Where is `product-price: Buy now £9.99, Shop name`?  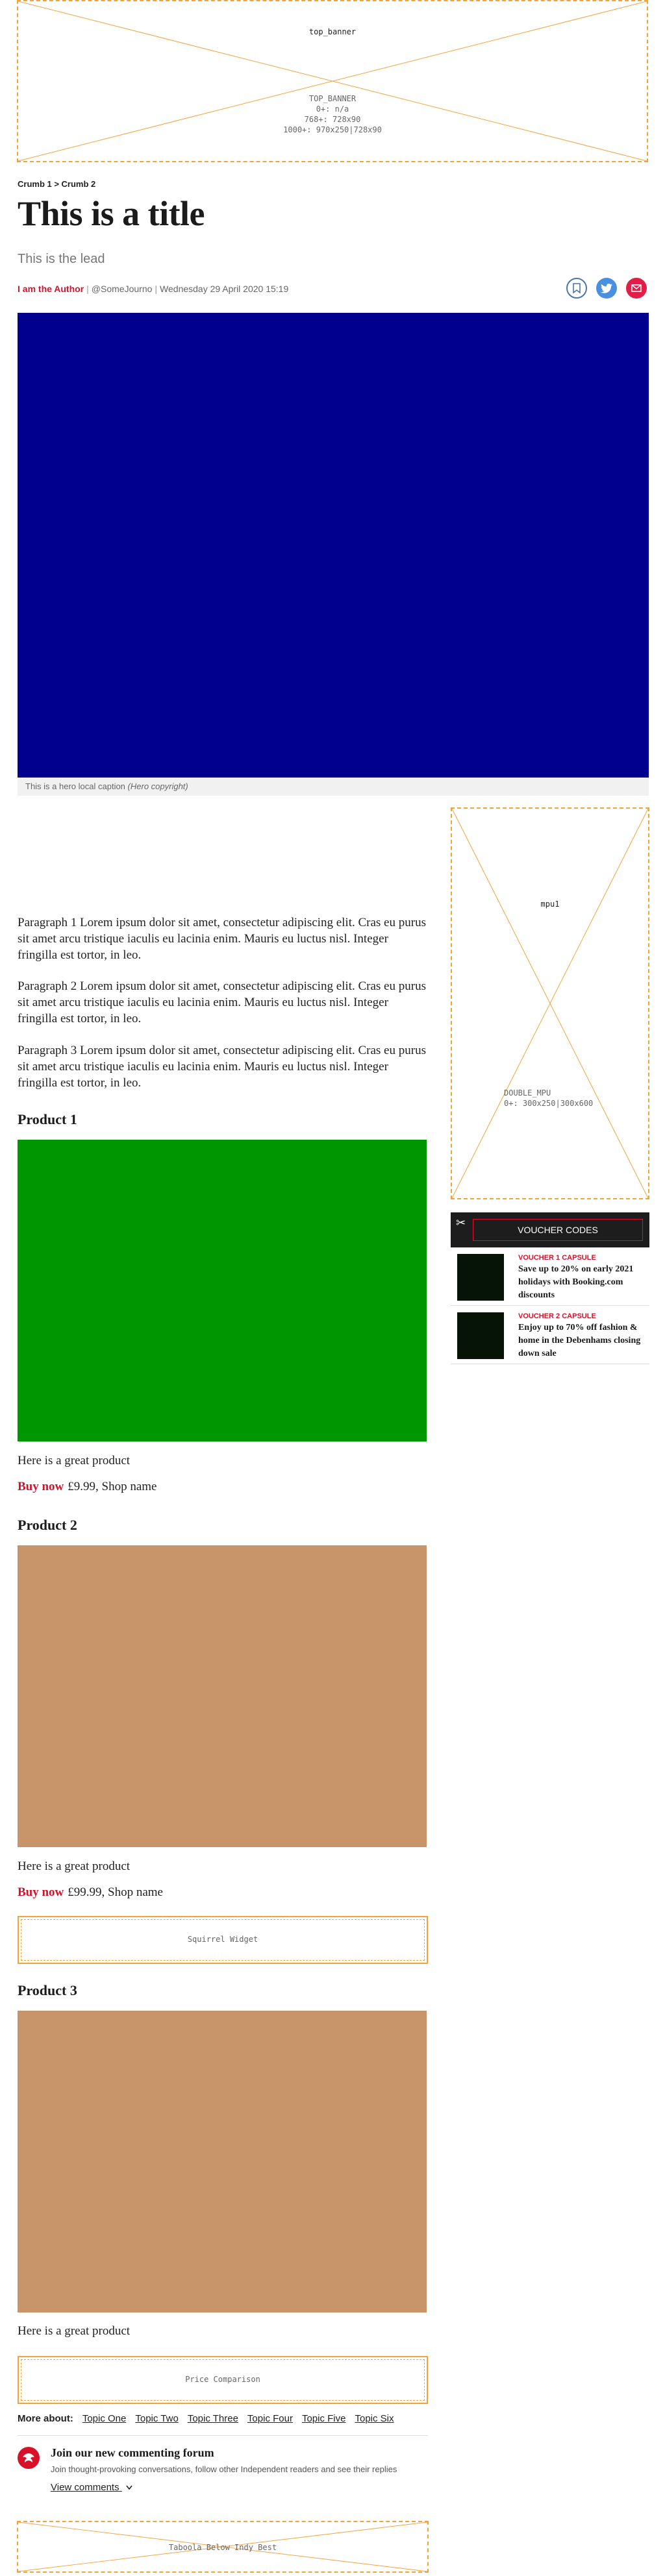
product-price: Buy now £9.99, Shop name is located at coordinates (88, 1486).